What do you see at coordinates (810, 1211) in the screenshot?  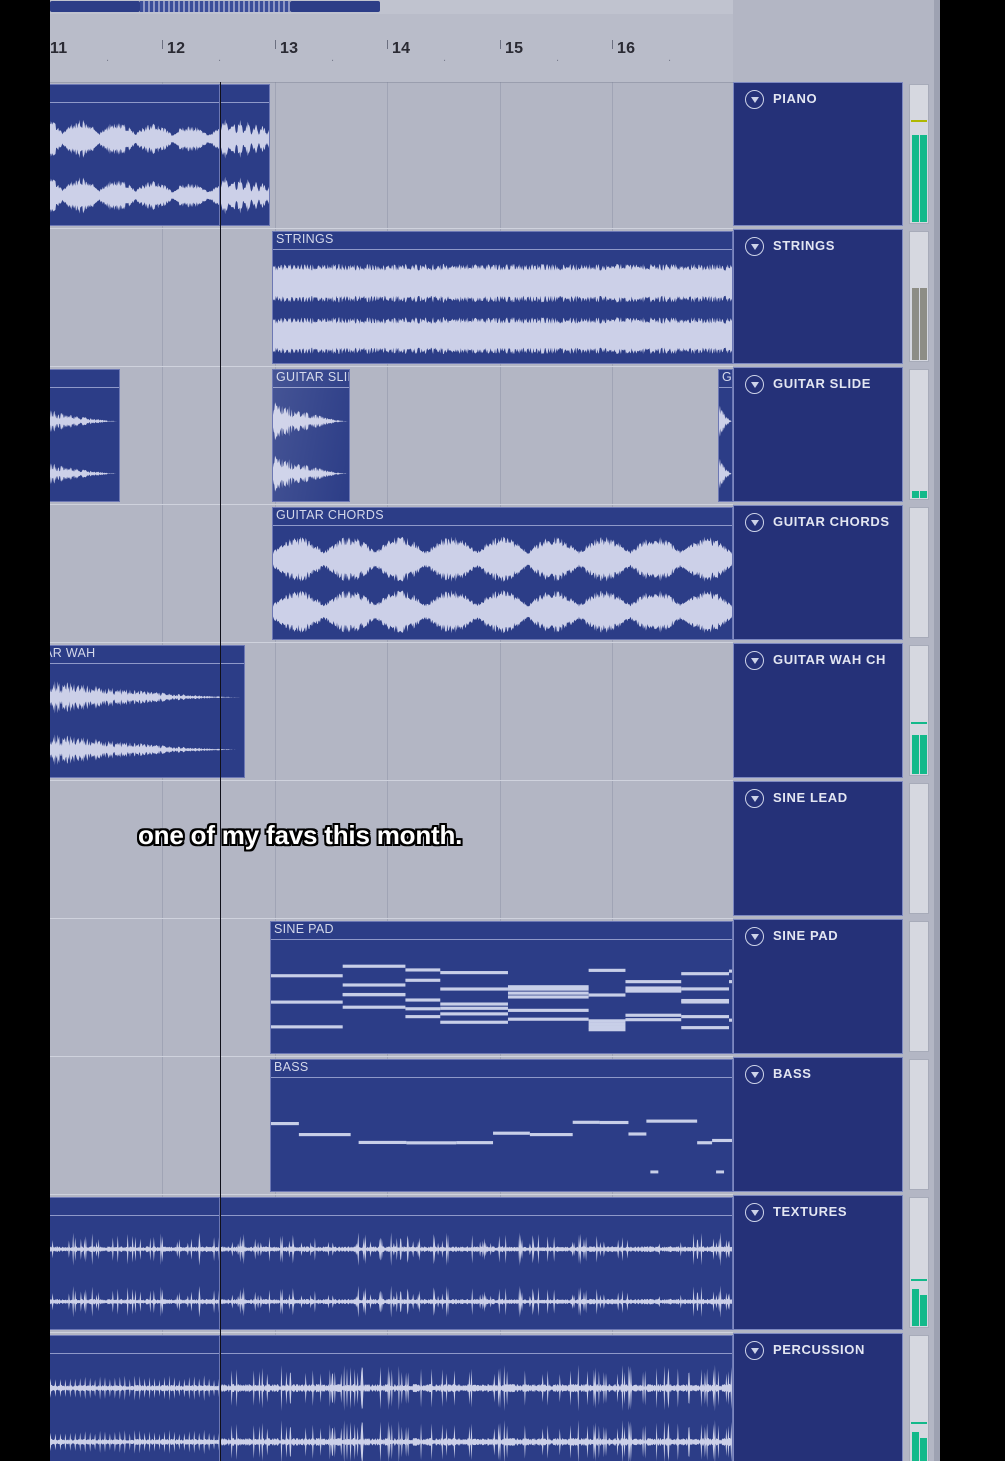 I see `track-name-label: TEXTURES` at bounding box center [810, 1211].